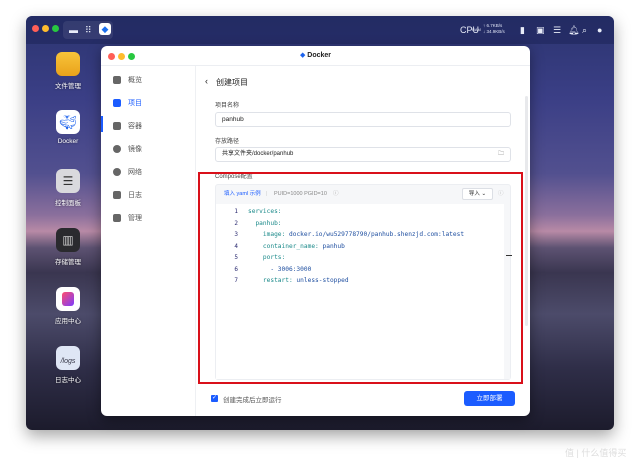 This screenshot has width=640, height=466. What do you see at coordinates (135, 172) in the screenshot?
I see `sidebar-label: 网络` at bounding box center [135, 172].